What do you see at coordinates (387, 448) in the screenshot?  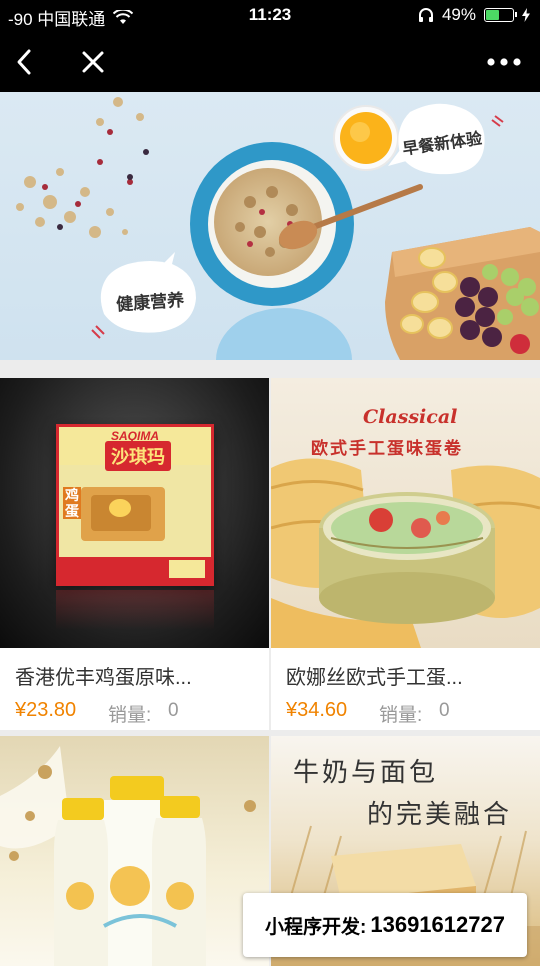 I see `image-subheading: 欧式手工蛋味蛋卷` at bounding box center [387, 448].